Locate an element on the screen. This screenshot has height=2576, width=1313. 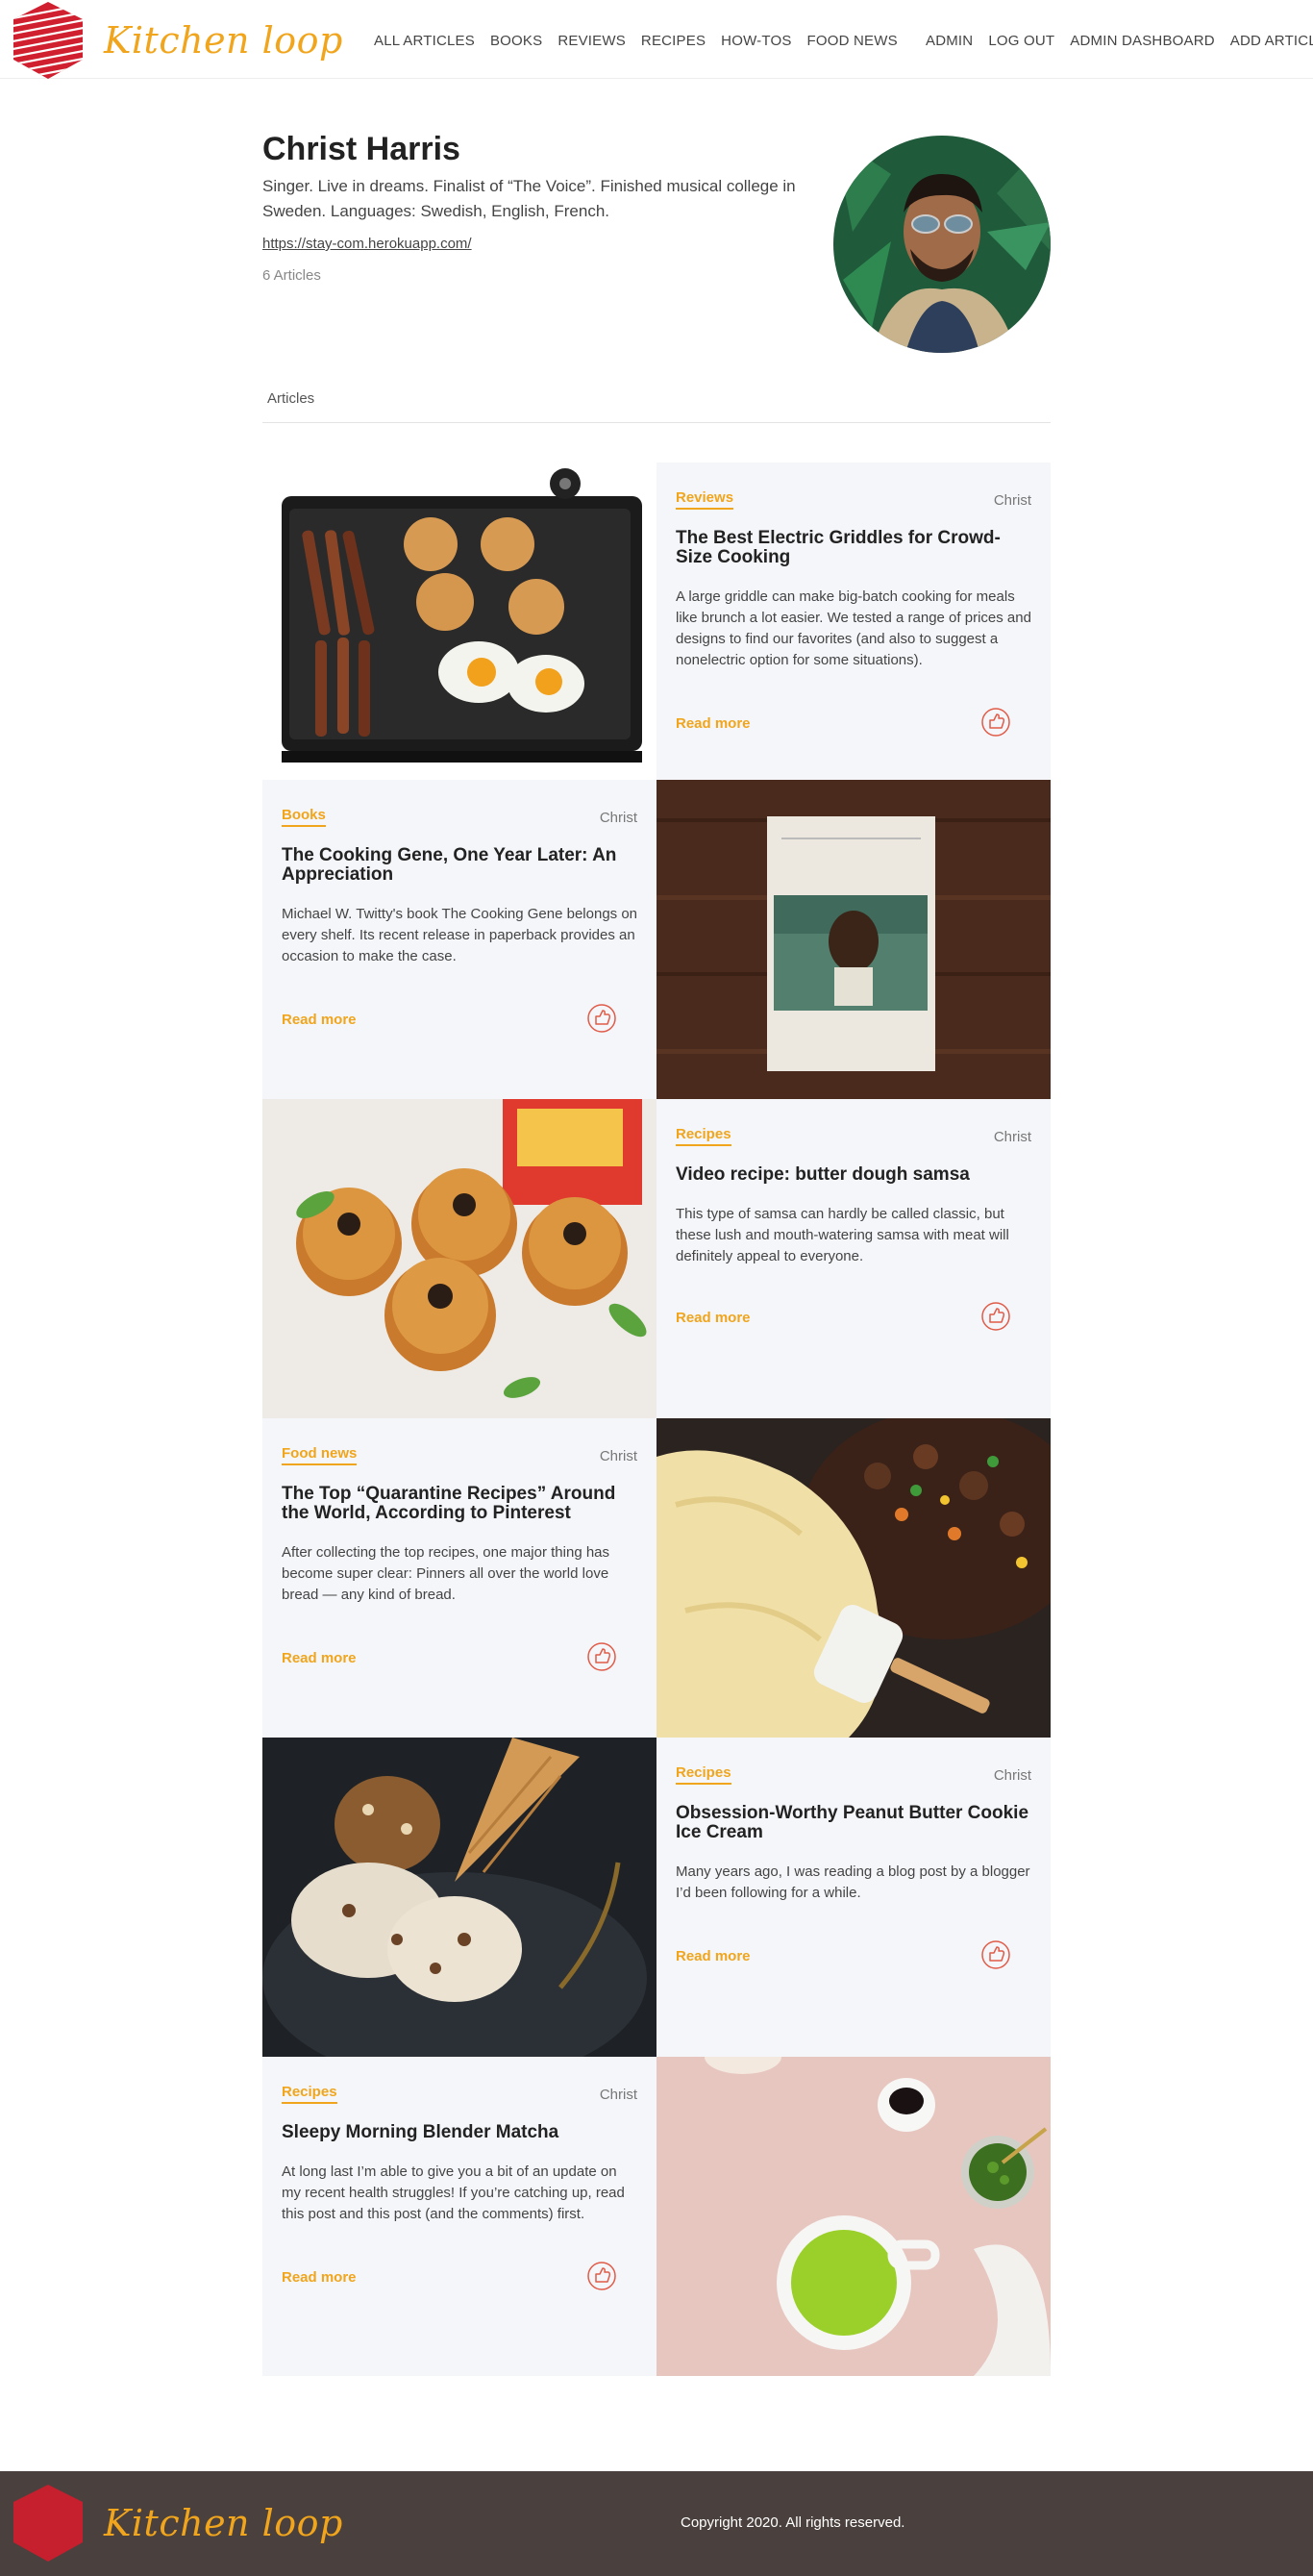
samsa-buns-photo is located at coordinates (459, 1258).